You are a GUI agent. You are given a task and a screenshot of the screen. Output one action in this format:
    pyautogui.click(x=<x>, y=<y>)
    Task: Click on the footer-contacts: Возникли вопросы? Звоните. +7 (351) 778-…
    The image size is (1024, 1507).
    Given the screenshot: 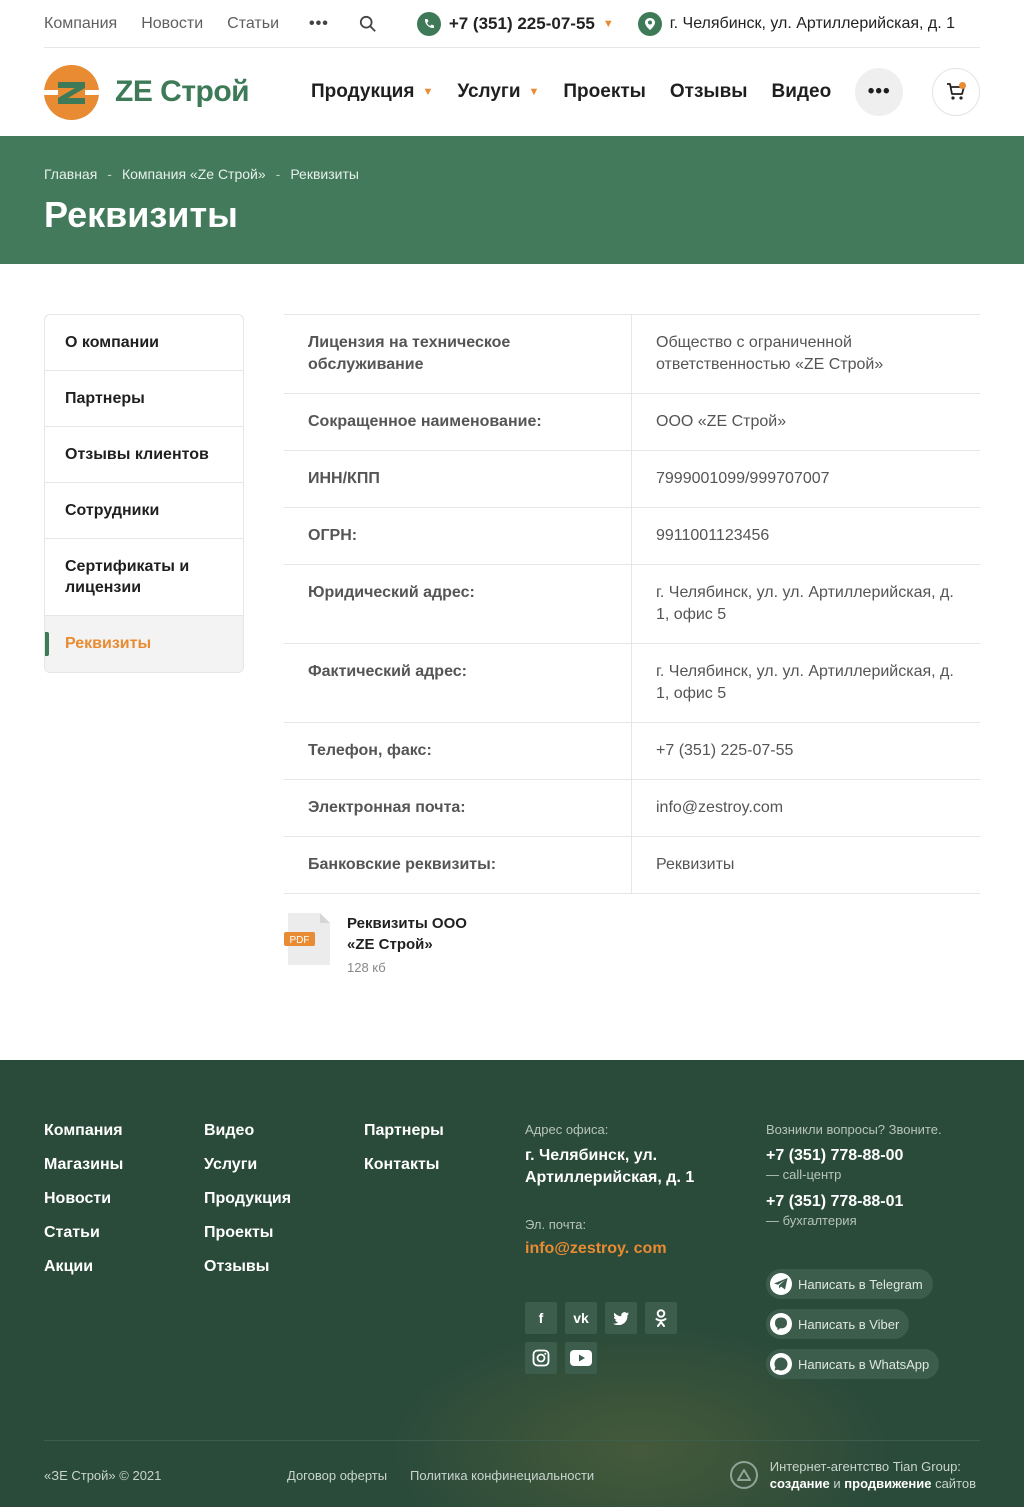 What is the action you would take?
    pyautogui.click(x=881, y=1175)
    